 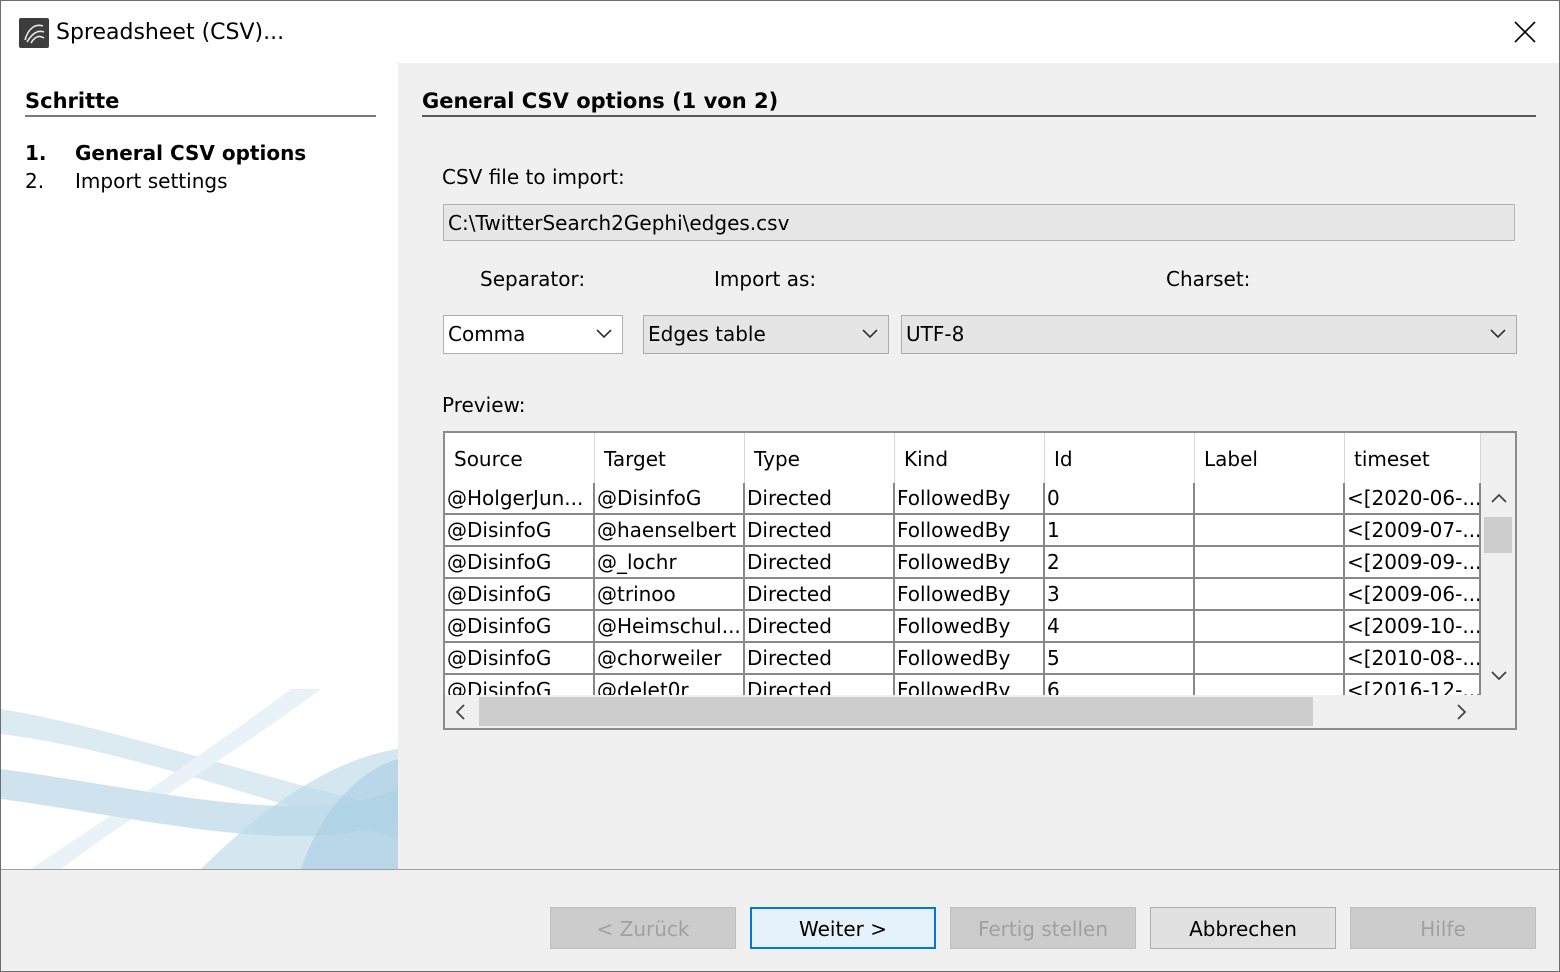 I want to click on separator-label: Separator:, so click(x=533, y=279).